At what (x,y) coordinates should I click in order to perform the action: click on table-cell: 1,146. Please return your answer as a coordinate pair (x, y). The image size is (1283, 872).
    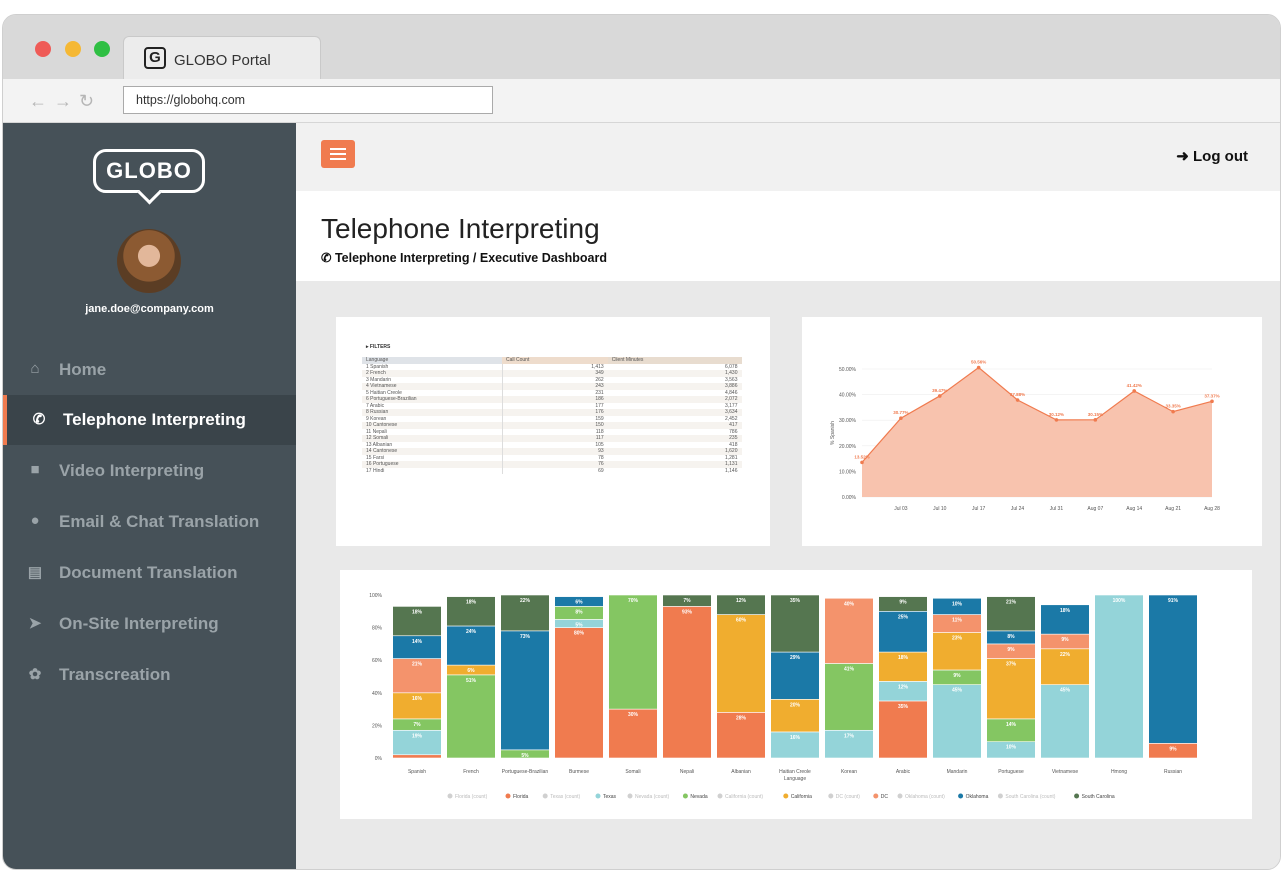
    Looking at the image, I should click on (731, 470).